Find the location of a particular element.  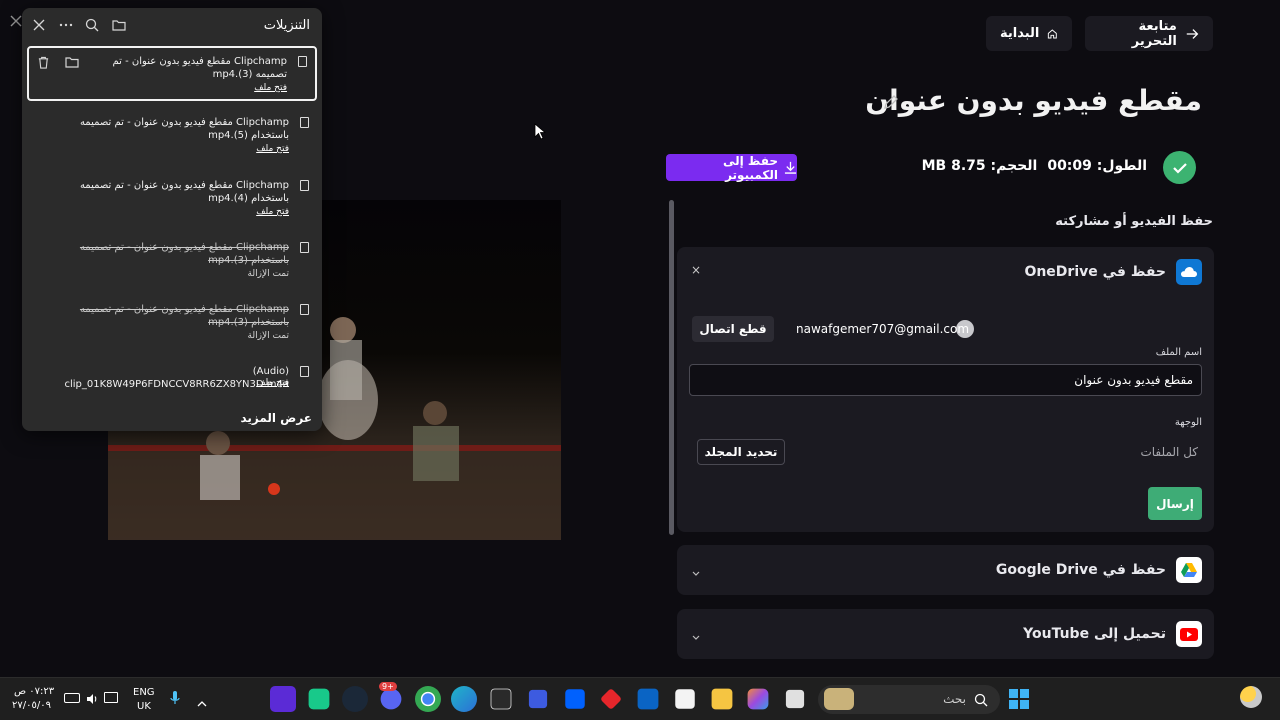

volume-icon is located at coordinates (92, 700).